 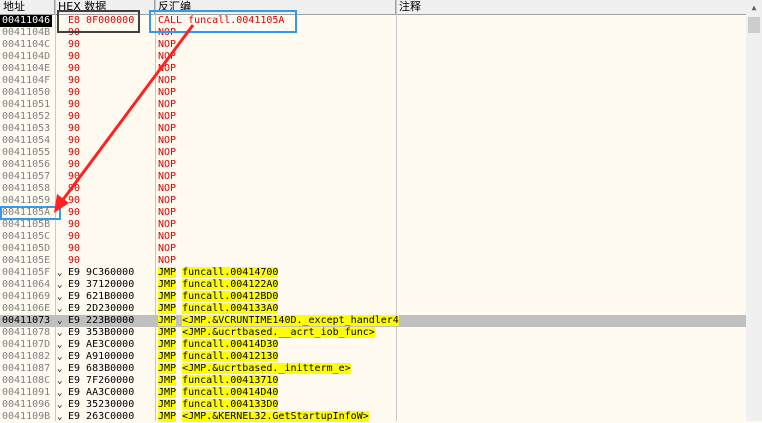 I want to click on row-operand: funcall.00412BD0, so click(x=230, y=296).